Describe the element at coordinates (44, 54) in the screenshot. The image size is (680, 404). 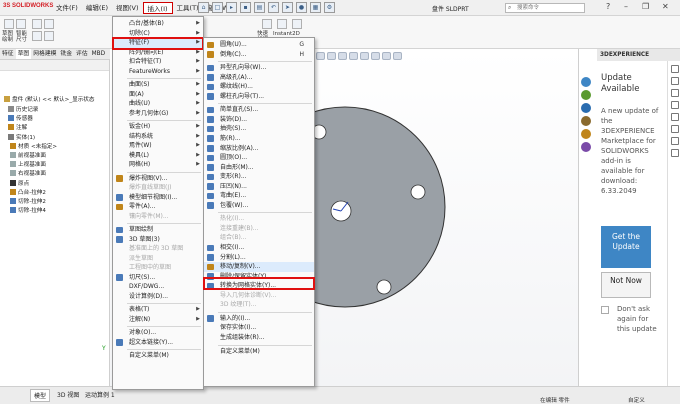
I see `tab-2: 网格建模` at that location.